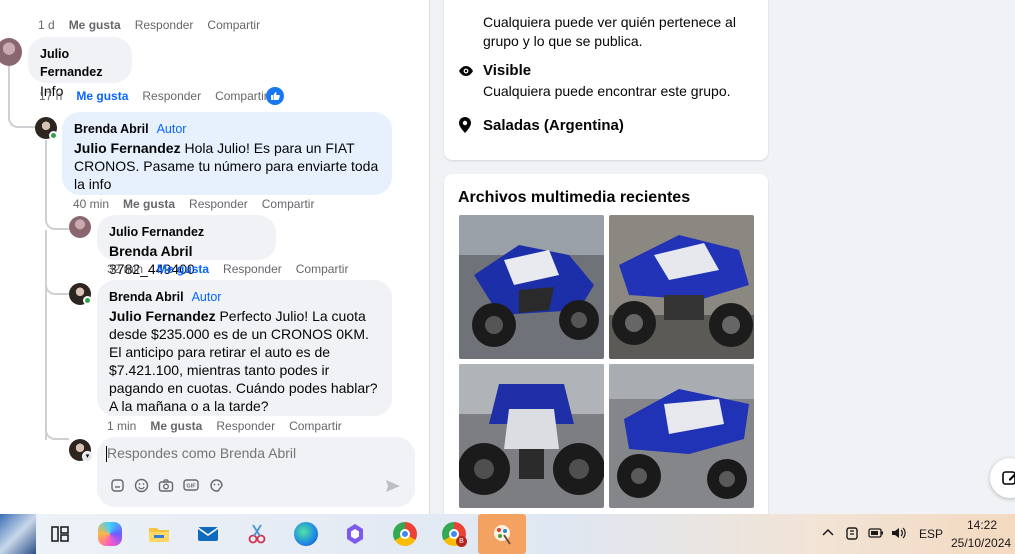 The image size is (1015, 554). Describe the element at coordinates (51, 96) in the screenshot. I see `comment-time: 17 h` at that location.